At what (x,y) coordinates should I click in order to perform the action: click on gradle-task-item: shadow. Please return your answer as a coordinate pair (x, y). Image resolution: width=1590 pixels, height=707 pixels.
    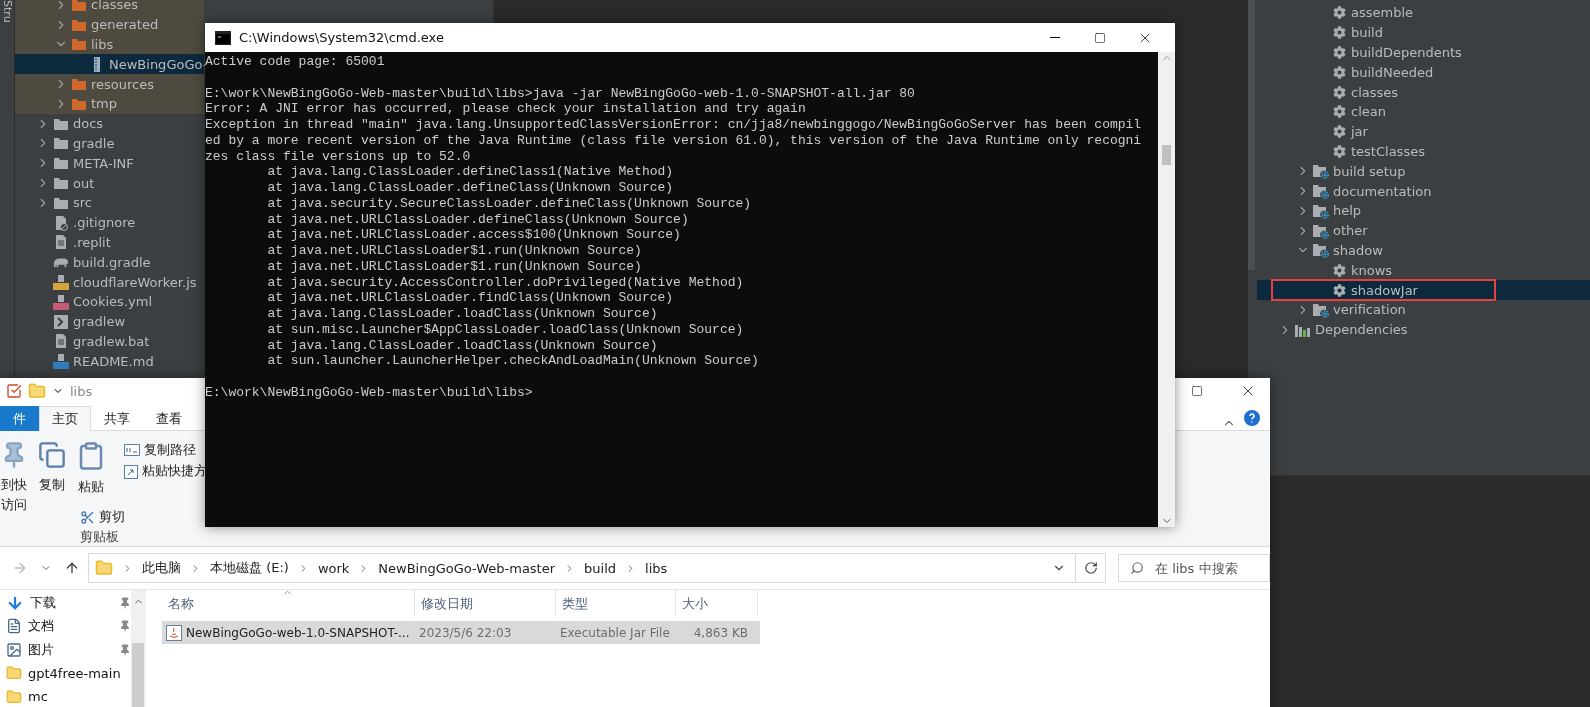
    Looking at the image, I should click on (1423, 250).